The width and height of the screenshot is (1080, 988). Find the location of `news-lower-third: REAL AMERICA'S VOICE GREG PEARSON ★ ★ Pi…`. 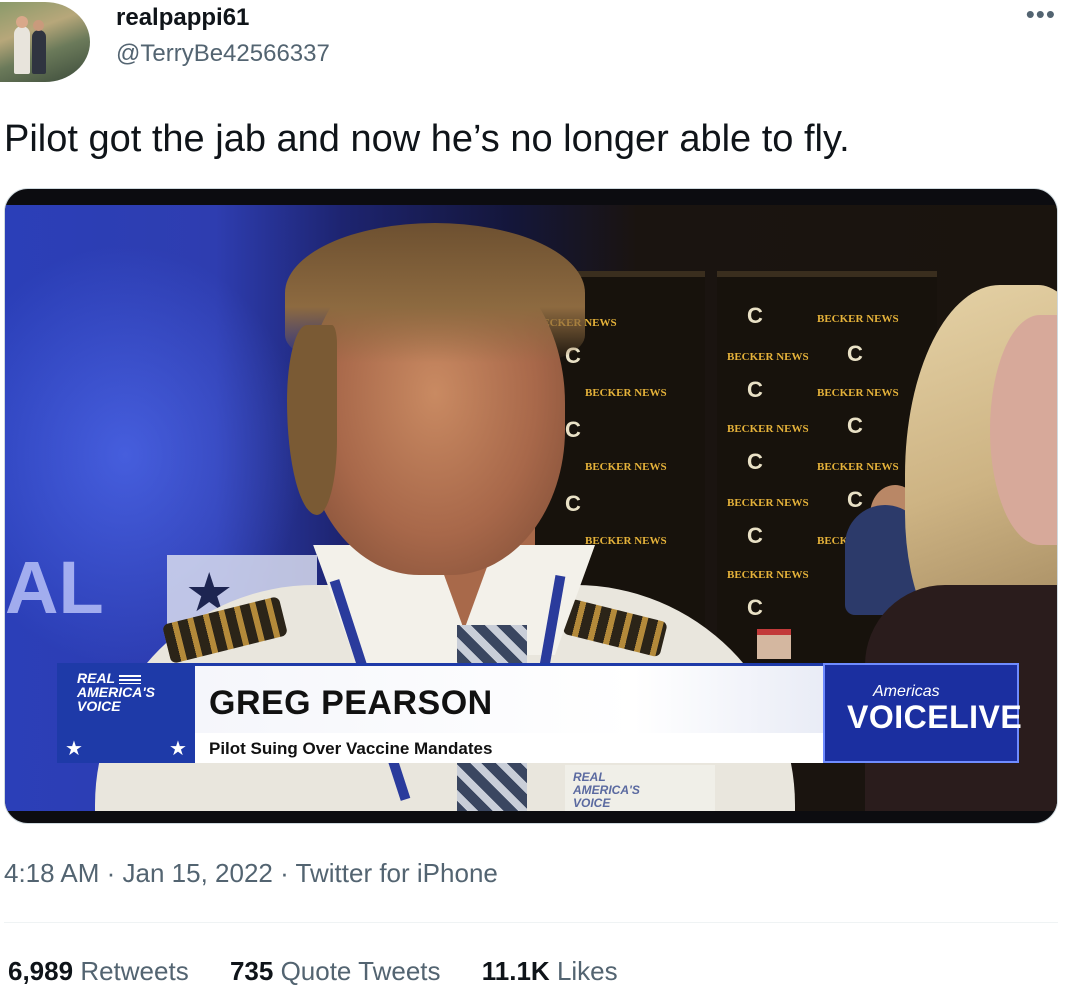

news-lower-third: REAL AMERICA'S VOICE GREG PEARSON ★ ★ Pi… is located at coordinates (539, 713).